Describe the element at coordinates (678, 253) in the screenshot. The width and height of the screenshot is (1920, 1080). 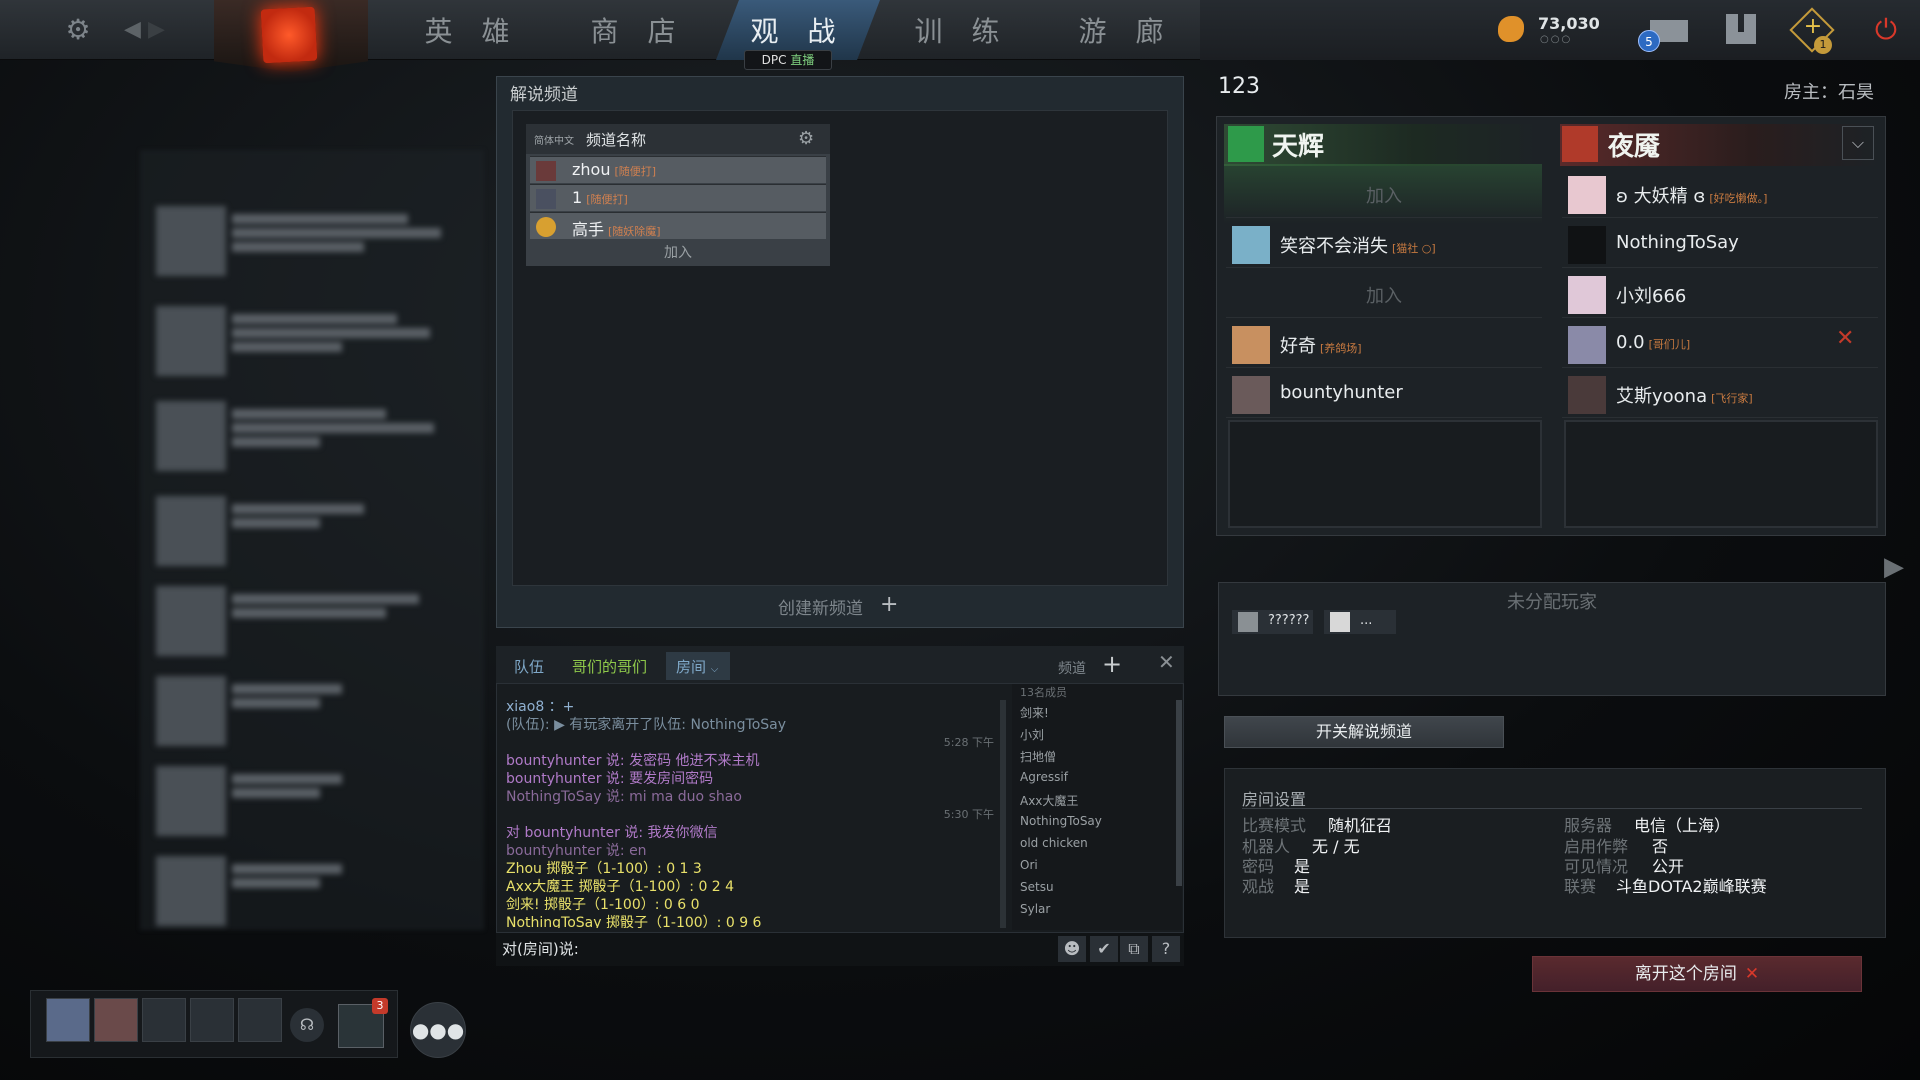
I see `channel-join-button: 加入` at that location.